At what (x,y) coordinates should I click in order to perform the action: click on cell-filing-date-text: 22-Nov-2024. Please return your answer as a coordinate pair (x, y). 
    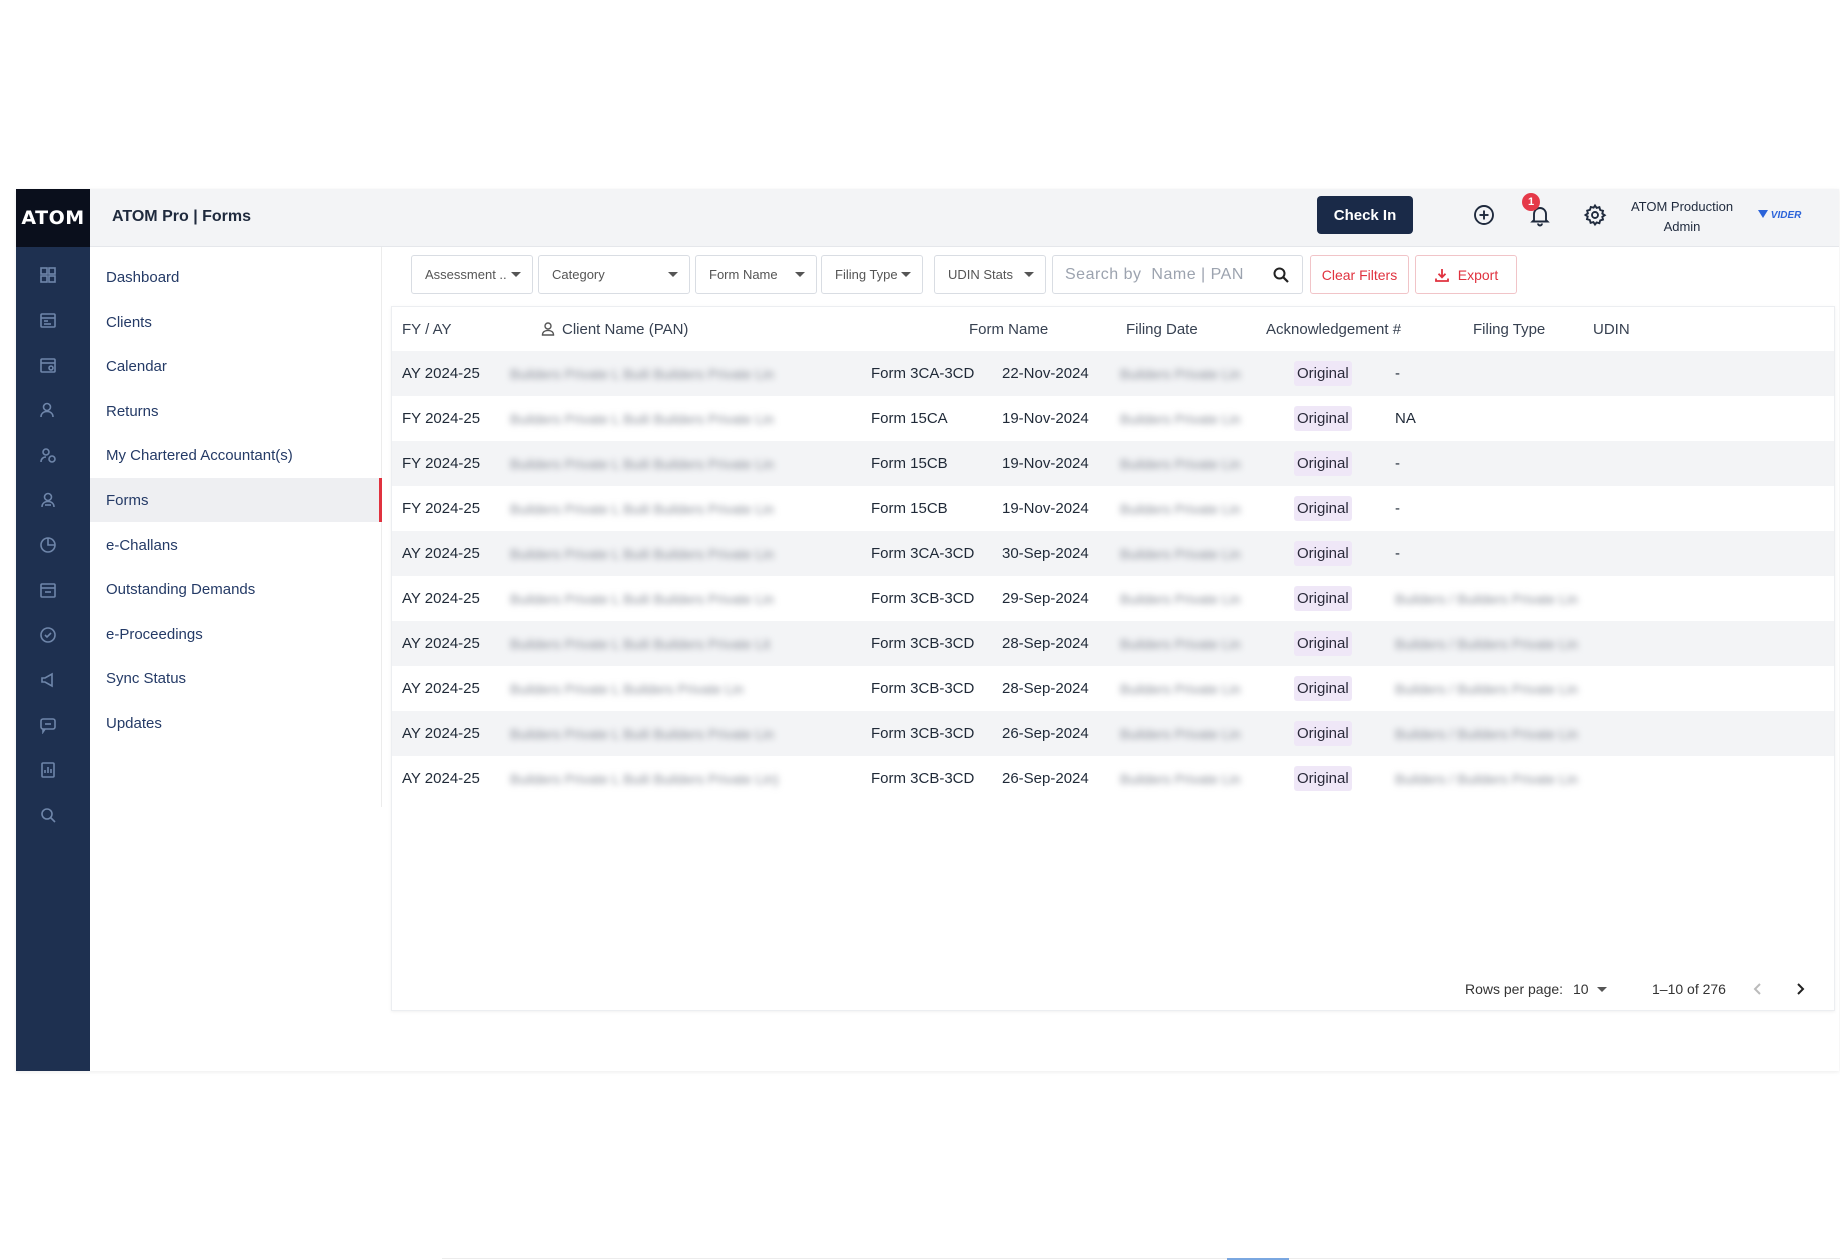
    Looking at the image, I should click on (1045, 373).